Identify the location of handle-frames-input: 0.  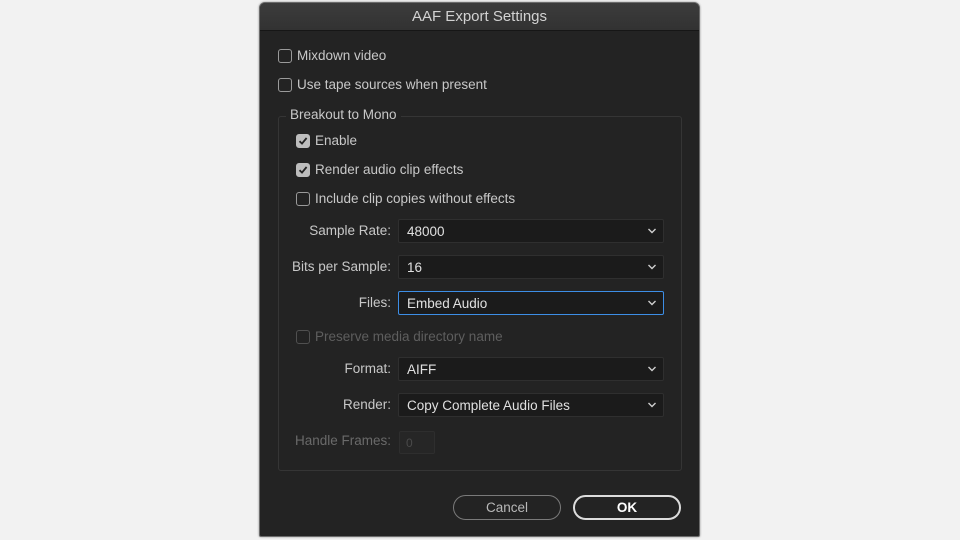
(417, 442).